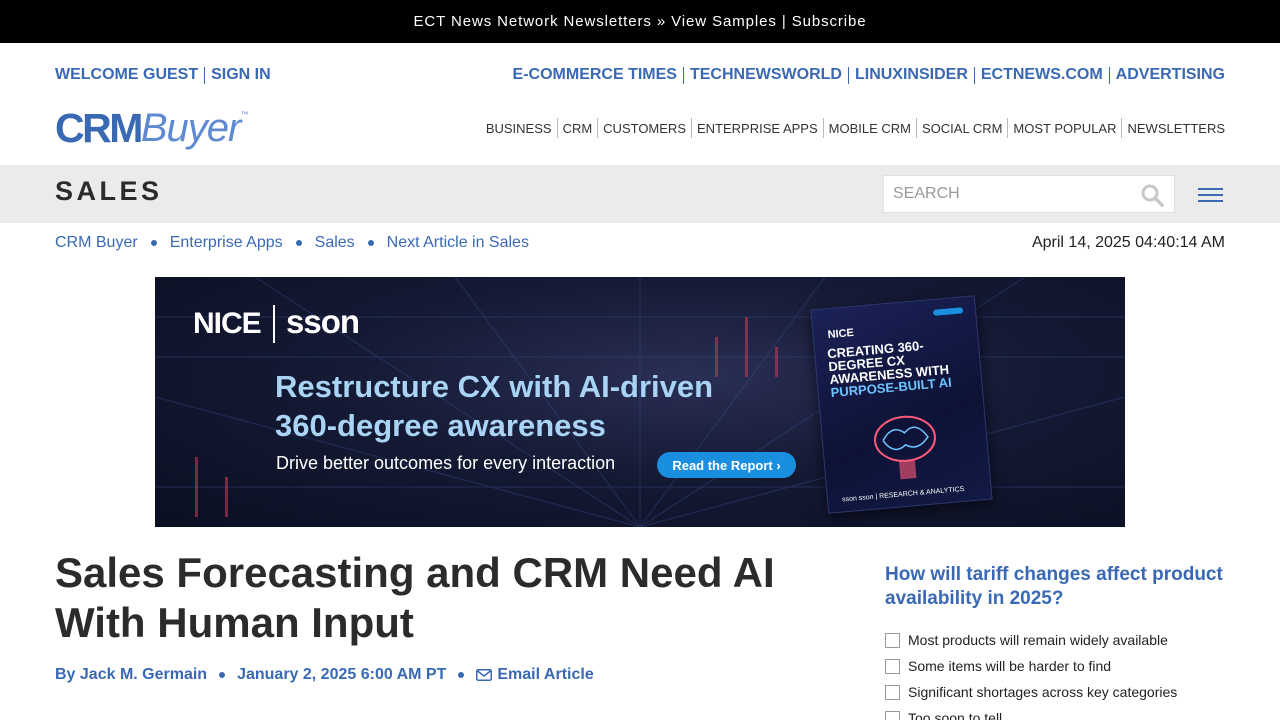  I want to click on current-datetime: April 14, 2025 04:40:14 AM, so click(1128, 242).